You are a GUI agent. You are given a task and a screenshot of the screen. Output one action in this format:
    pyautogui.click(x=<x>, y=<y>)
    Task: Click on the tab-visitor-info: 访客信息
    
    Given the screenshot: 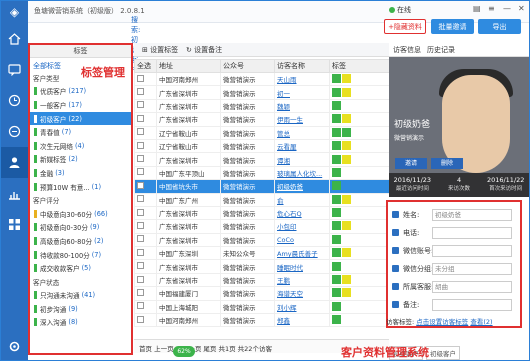 What is the action you would take?
    pyautogui.click(x=407, y=50)
    